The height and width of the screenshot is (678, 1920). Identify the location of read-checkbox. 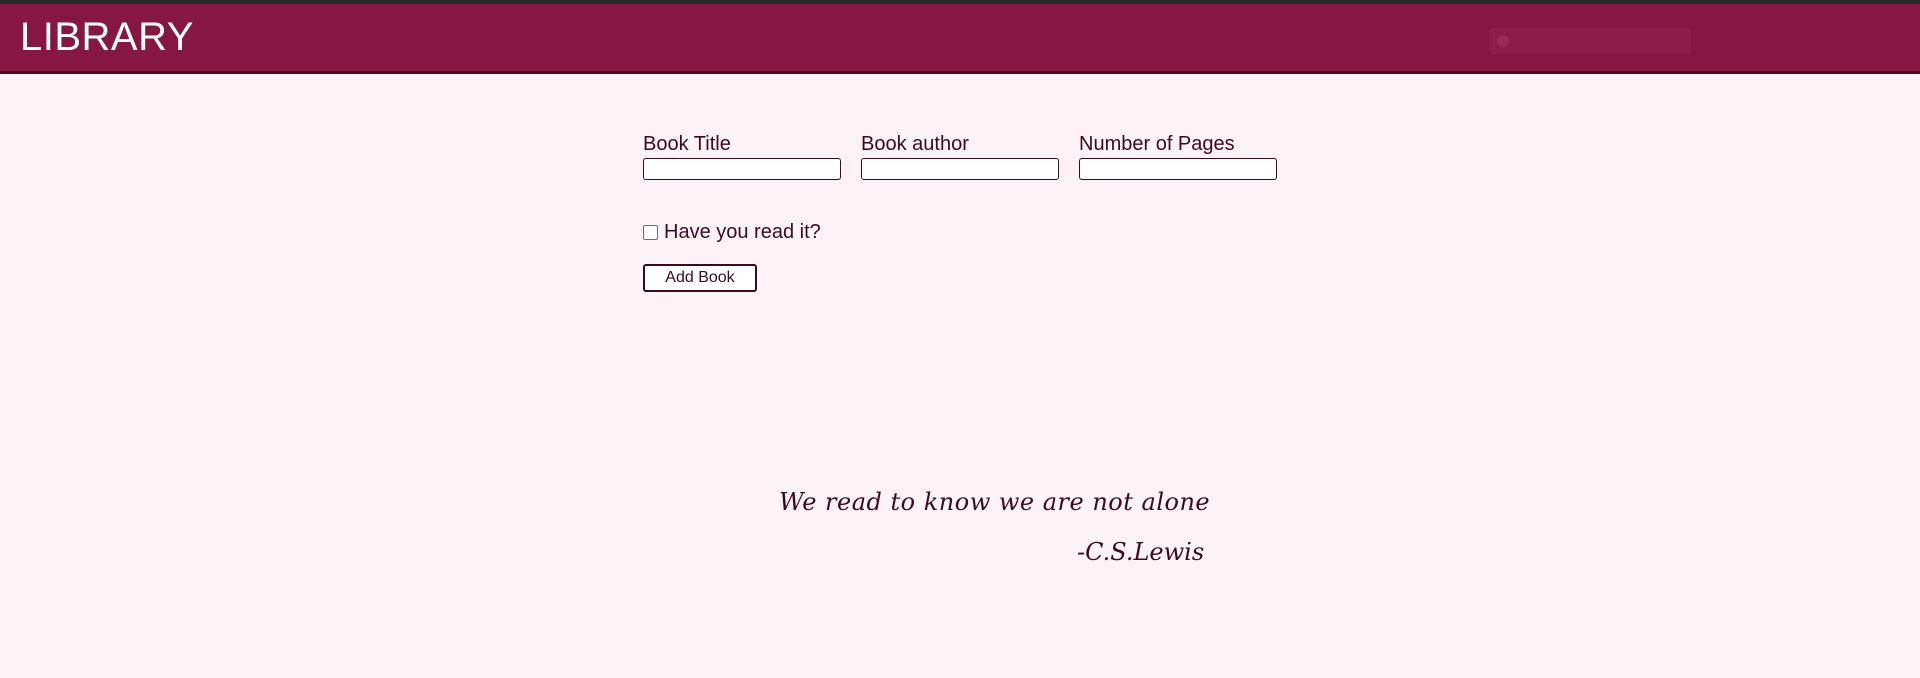
(650, 232).